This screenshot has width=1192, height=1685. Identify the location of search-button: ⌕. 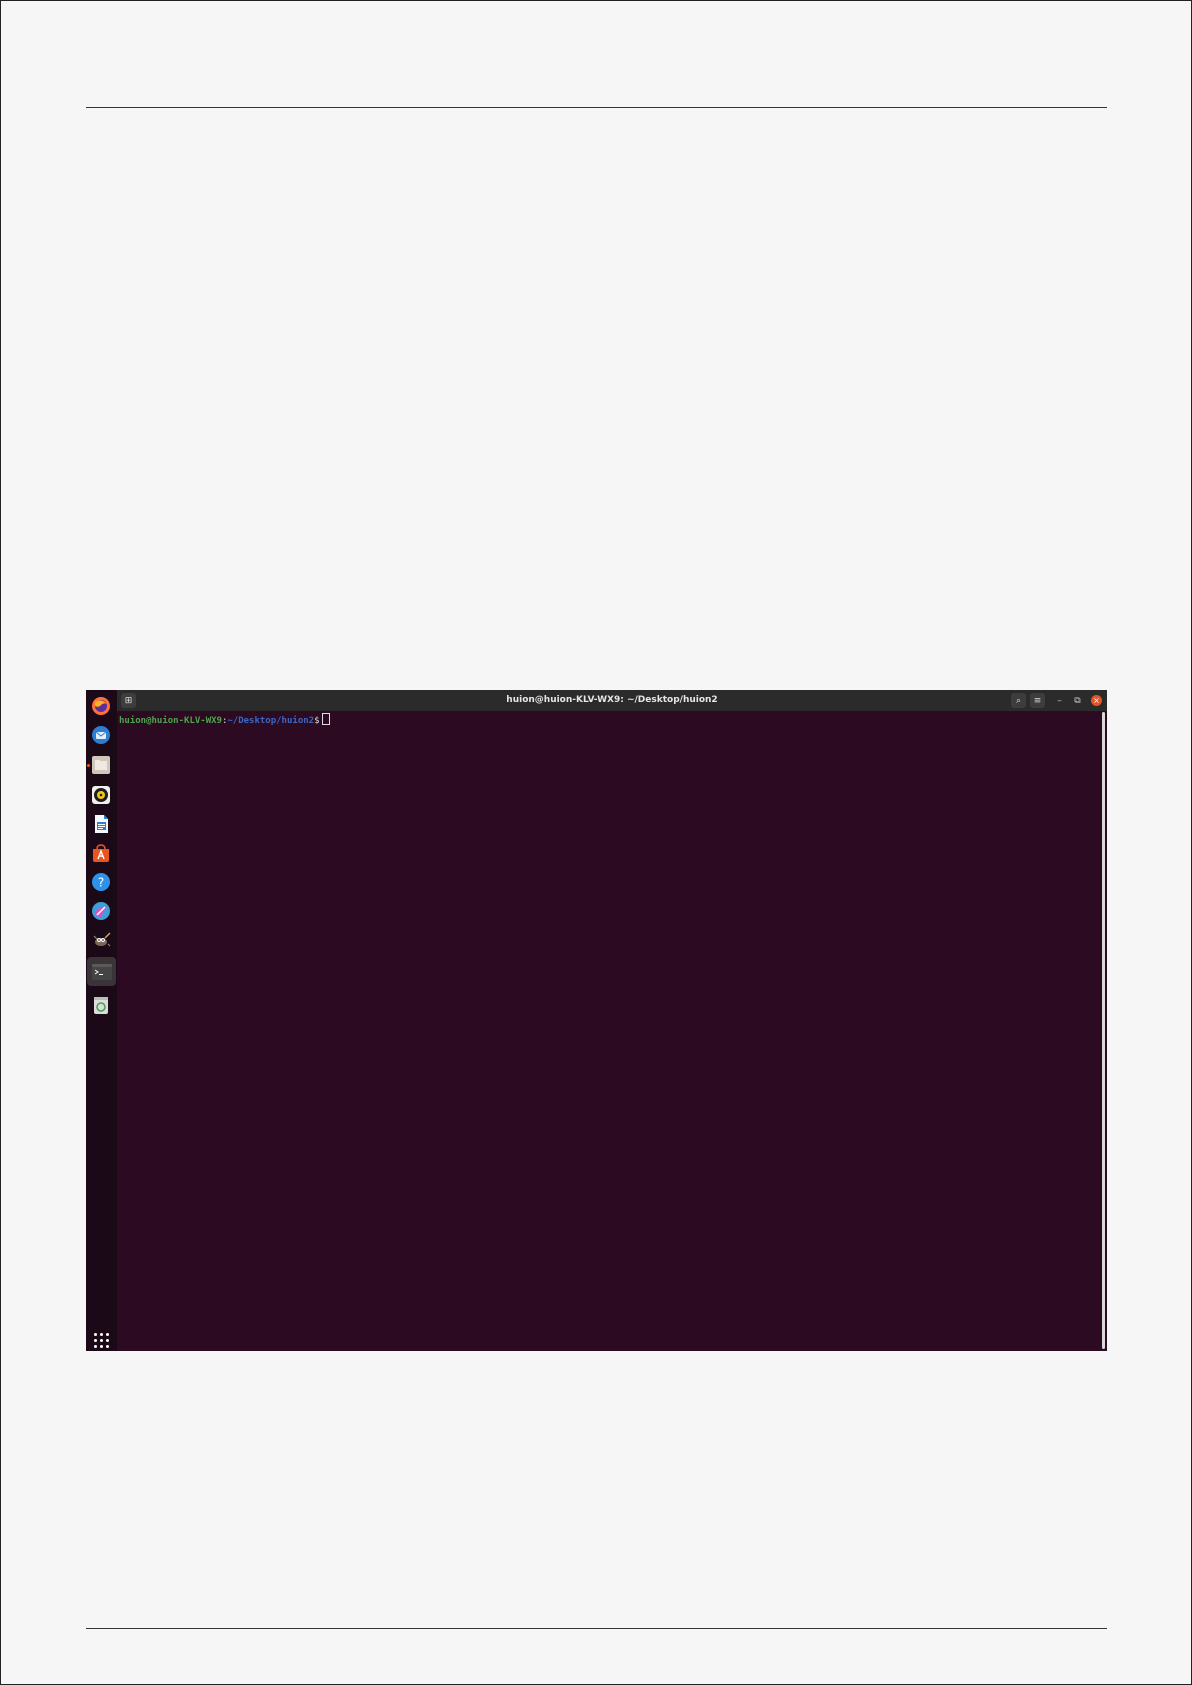
(1018, 700).